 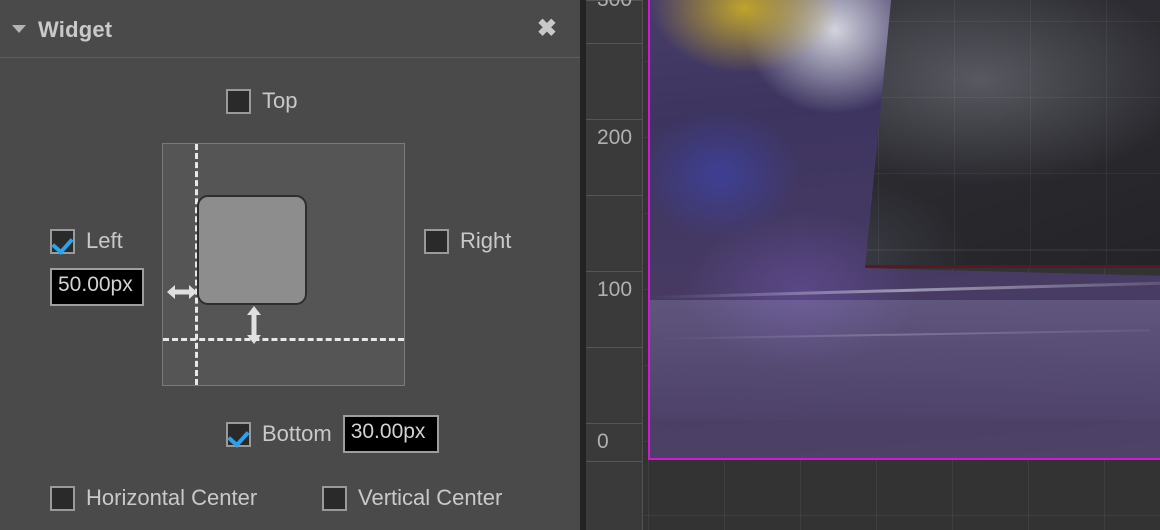 I want to click on chevron-down-icon, so click(x=19, y=29).